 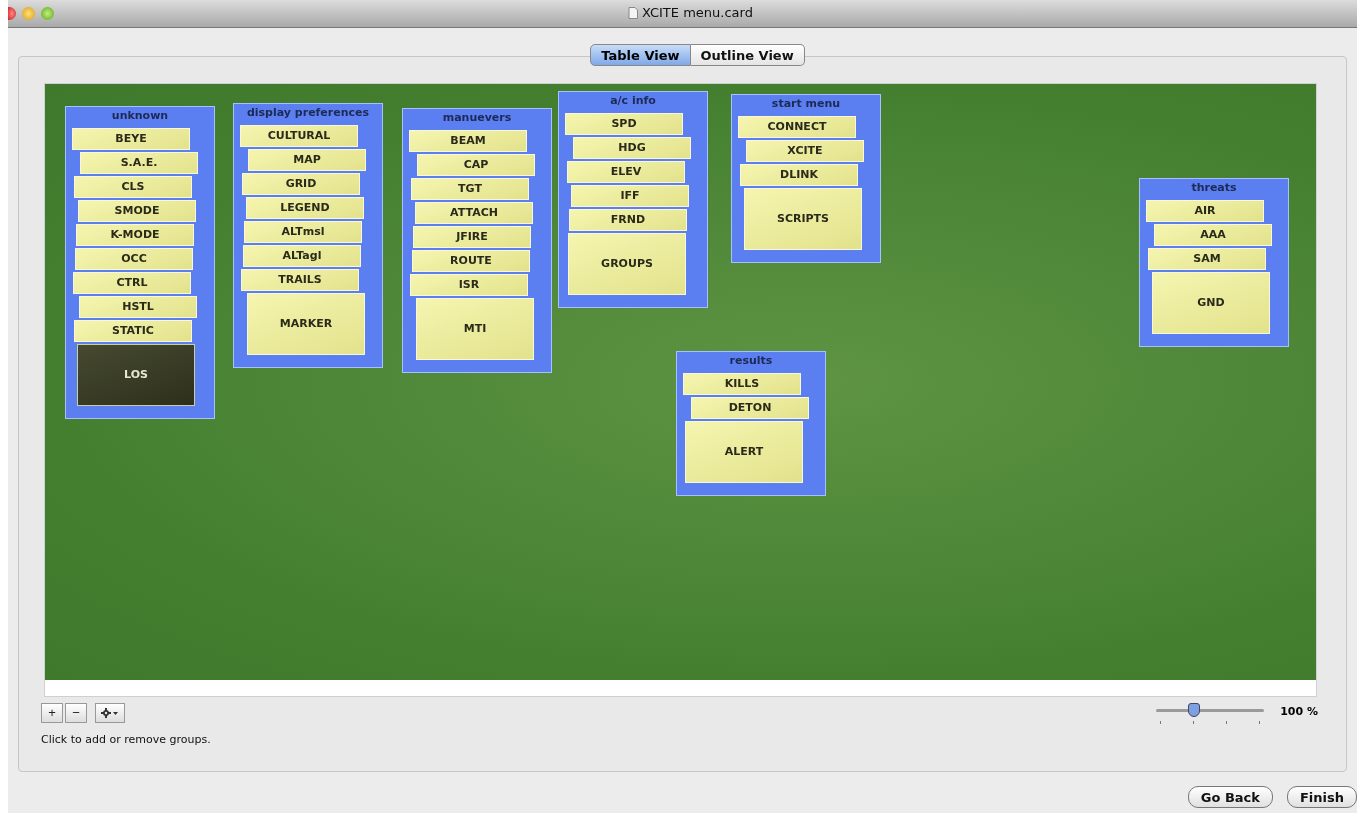 What do you see at coordinates (697, 12) in the screenshot?
I see `window-title: XCITE menu.card` at bounding box center [697, 12].